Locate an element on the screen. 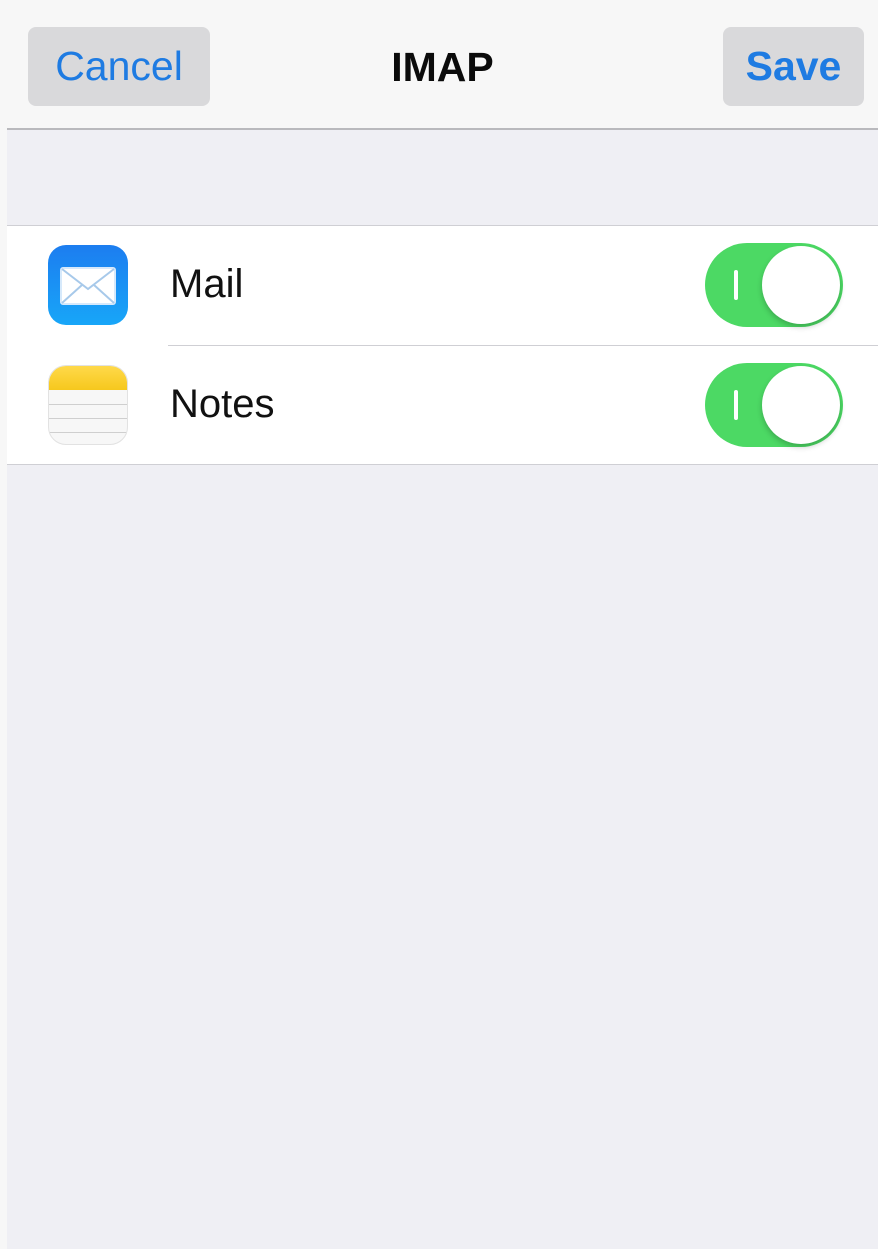  save-button: Save is located at coordinates (793, 66).